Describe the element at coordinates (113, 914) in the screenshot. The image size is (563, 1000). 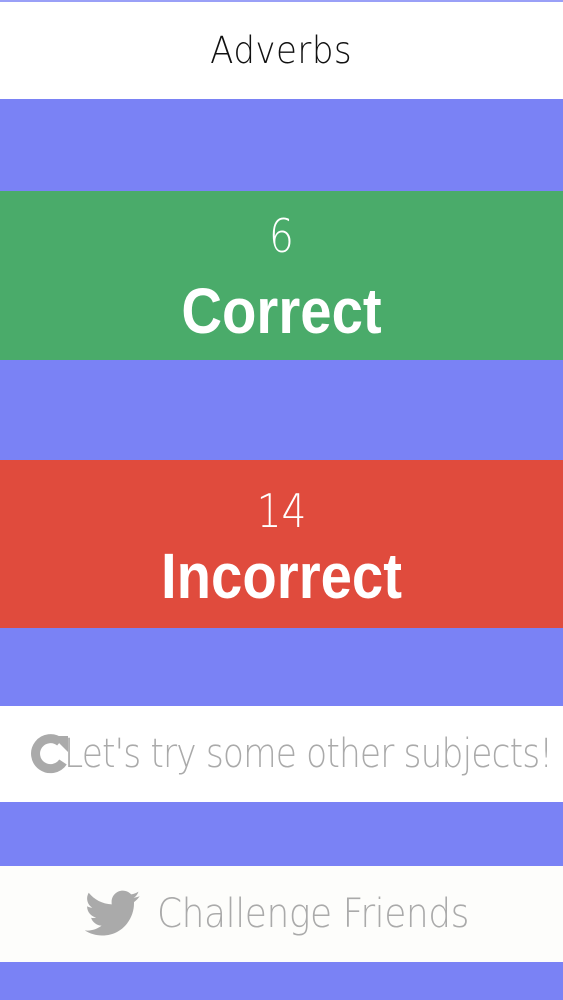
I see `twitter-bird-icon` at that location.